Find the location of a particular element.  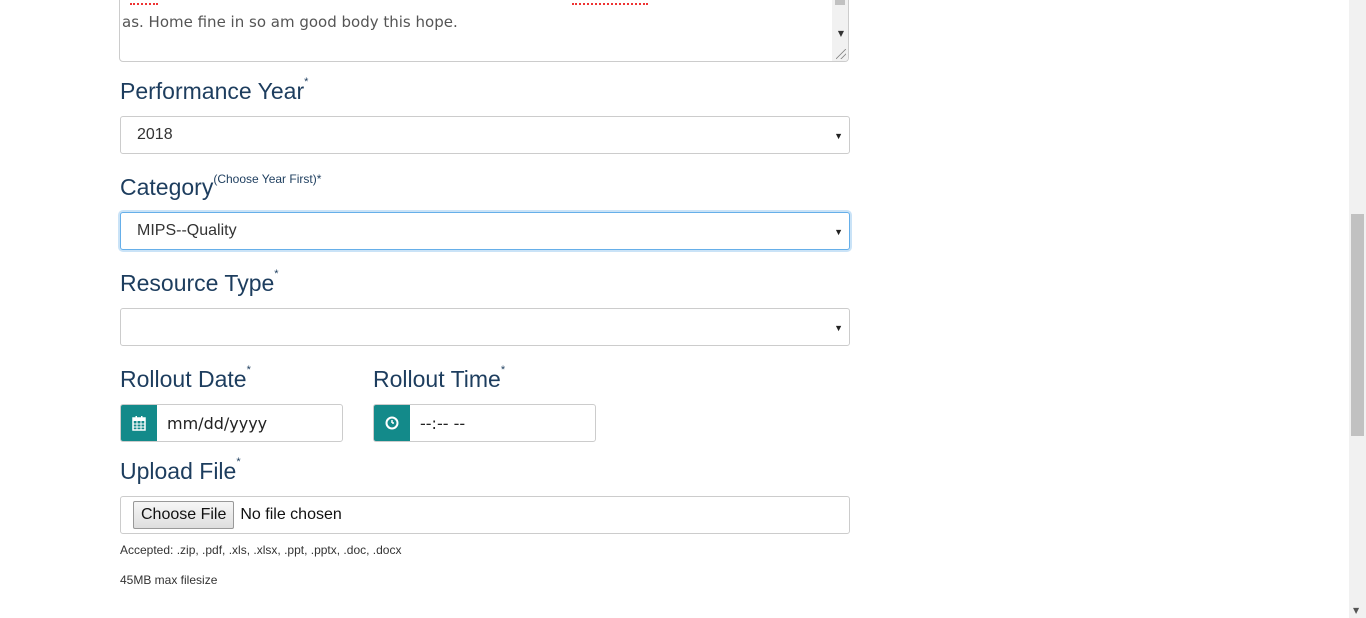

performance-year-label: Performance Year* is located at coordinates (214, 90).